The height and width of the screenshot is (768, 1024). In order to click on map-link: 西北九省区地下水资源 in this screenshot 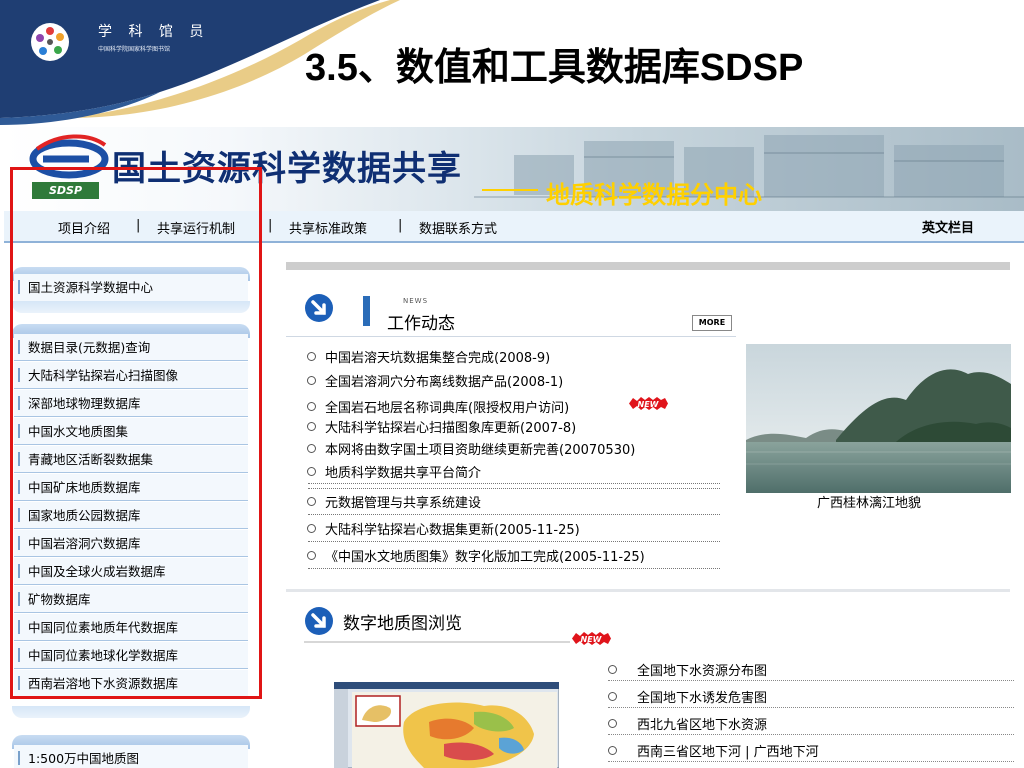, I will do `click(687, 723)`.